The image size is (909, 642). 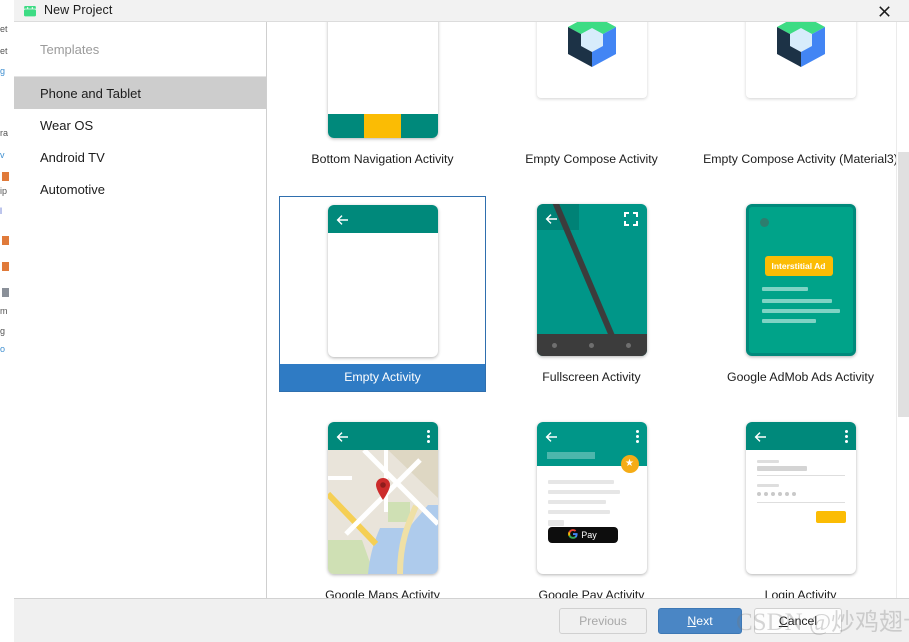 What do you see at coordinates (461, 620) in the screenshot?
I see `dialog-footer: Previous Next Cancel` at bounding box center [461, 620].